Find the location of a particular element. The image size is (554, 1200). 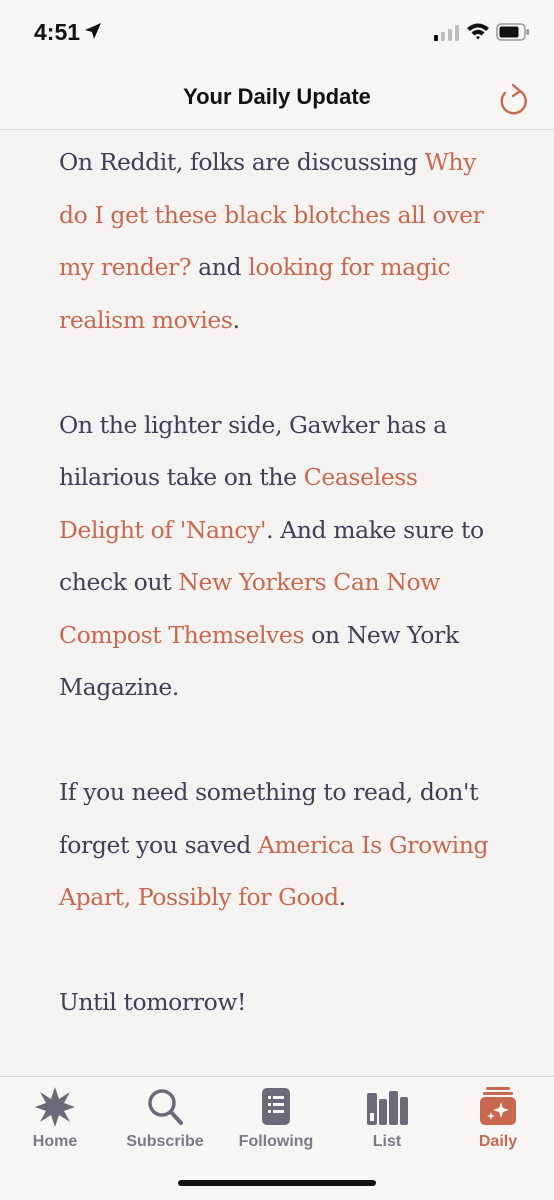

refresh-button is located at coordinates (513, 102).